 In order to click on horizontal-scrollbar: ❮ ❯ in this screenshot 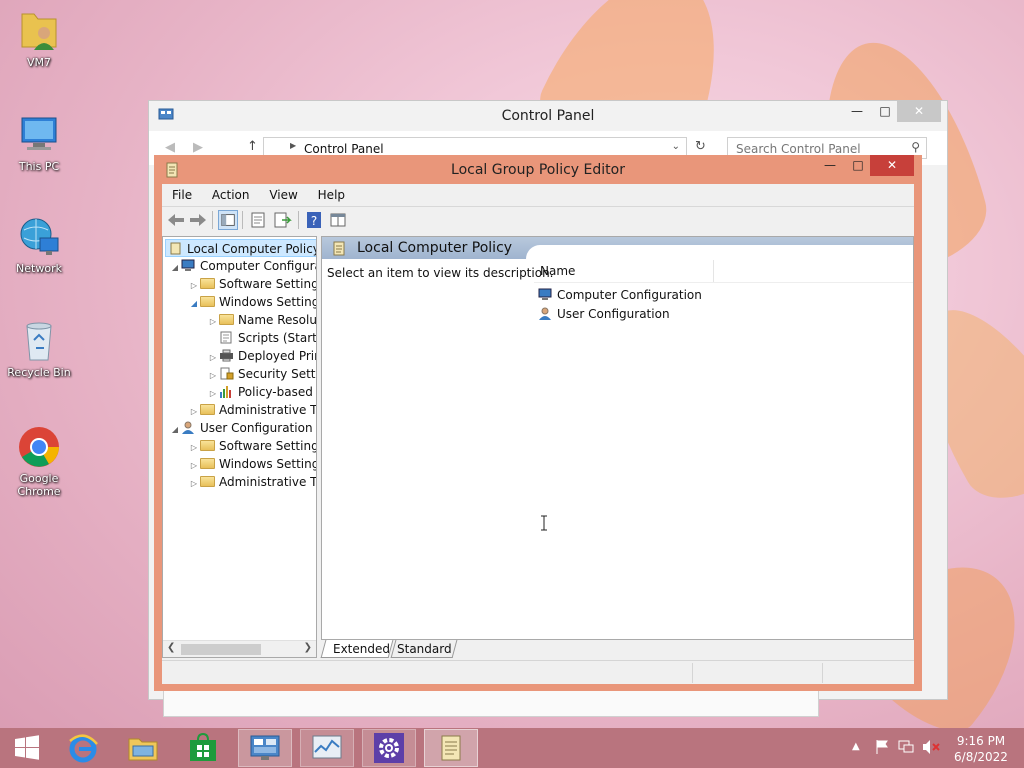, I will do `click(239, 648)`.